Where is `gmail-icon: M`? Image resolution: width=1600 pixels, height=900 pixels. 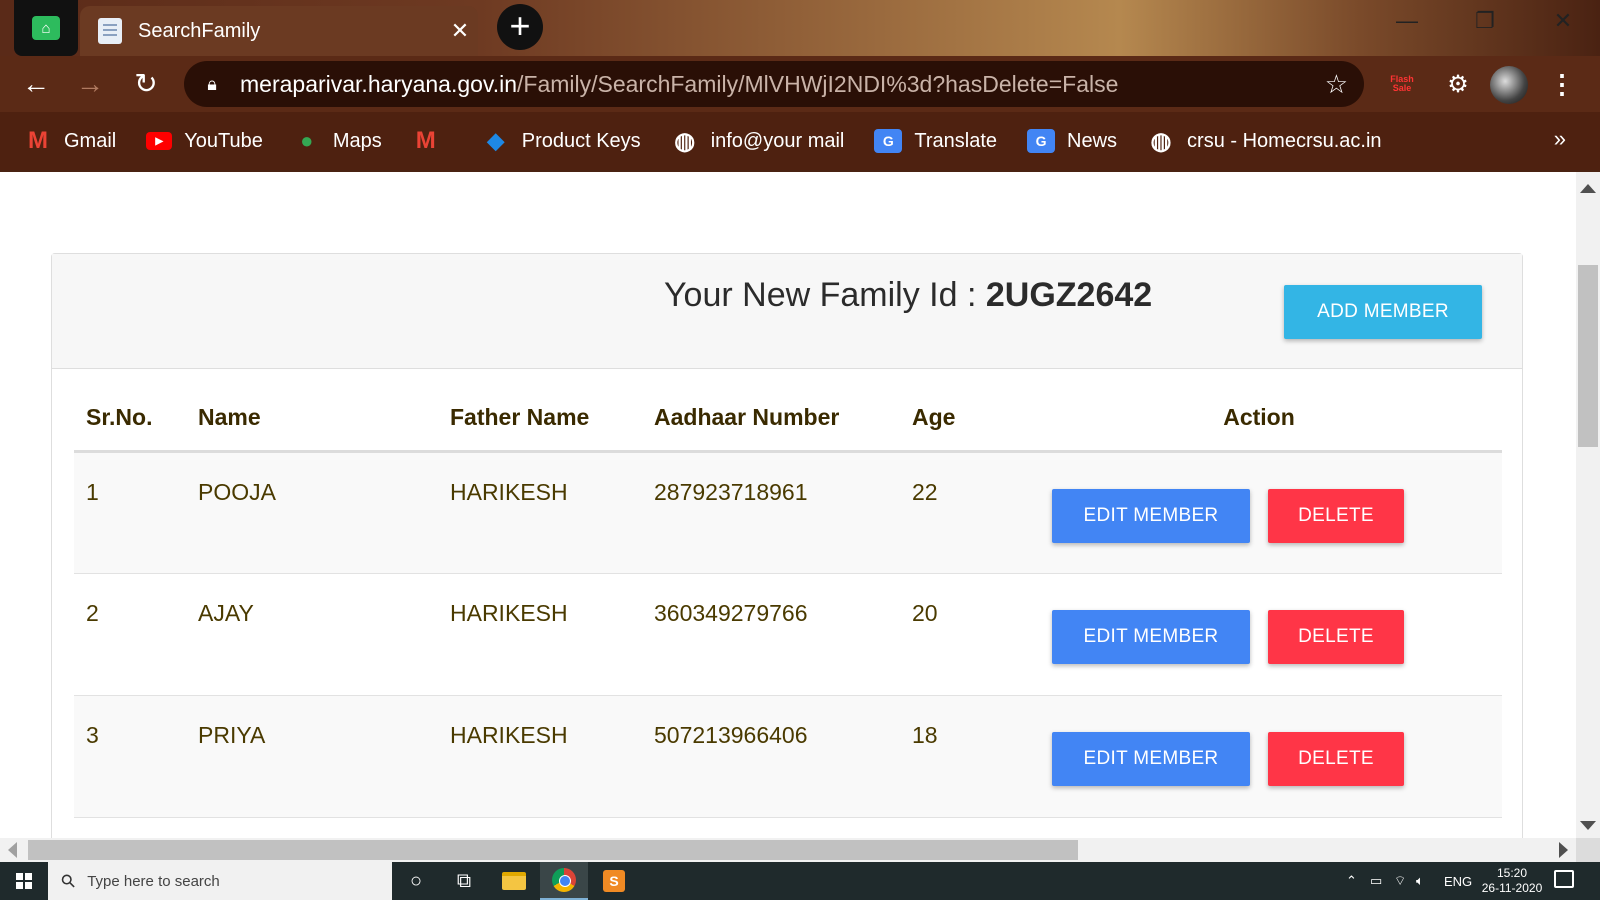 gmail-icon: M is located at coordinates (425, 140).